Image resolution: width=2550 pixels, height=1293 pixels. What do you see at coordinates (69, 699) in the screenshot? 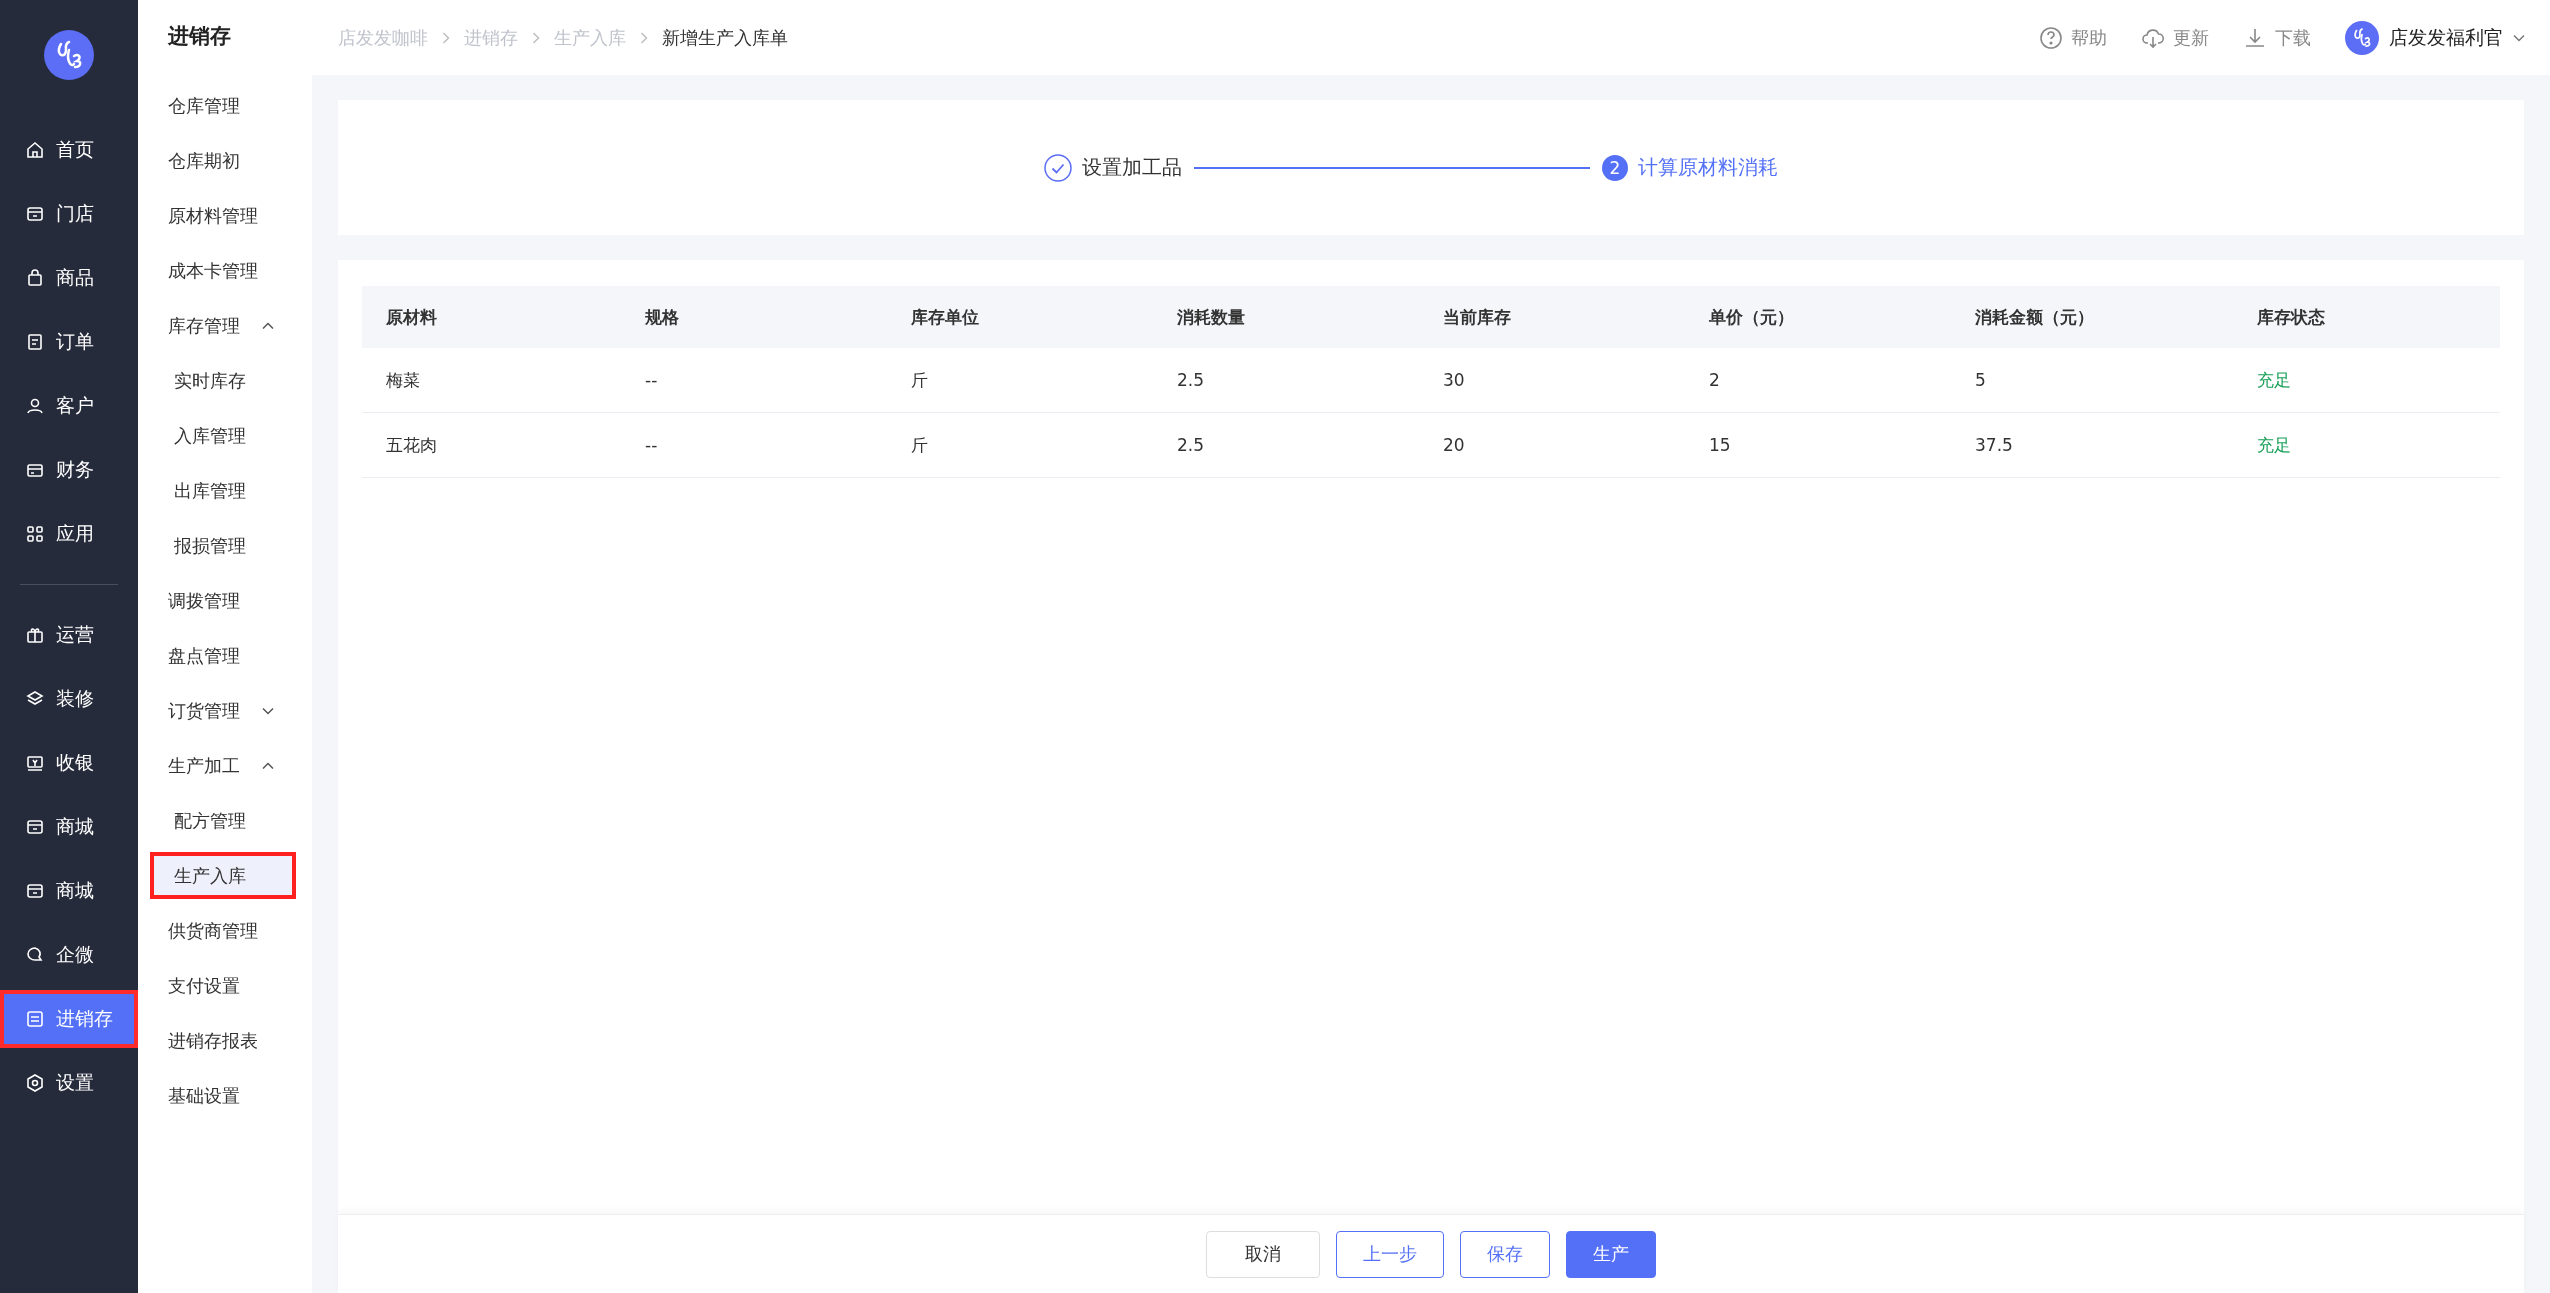
I see `nav-item: 装修` at bounding box center [69, 699].